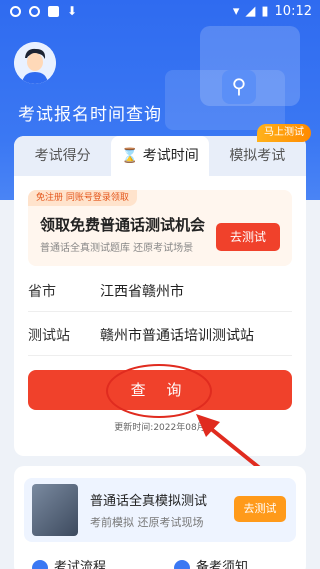 This screenshot has height=569, width=320. Describe the element at coordinates (142, 291) in the screenshot. I see `province-value: 江西省赣州市` at that location.